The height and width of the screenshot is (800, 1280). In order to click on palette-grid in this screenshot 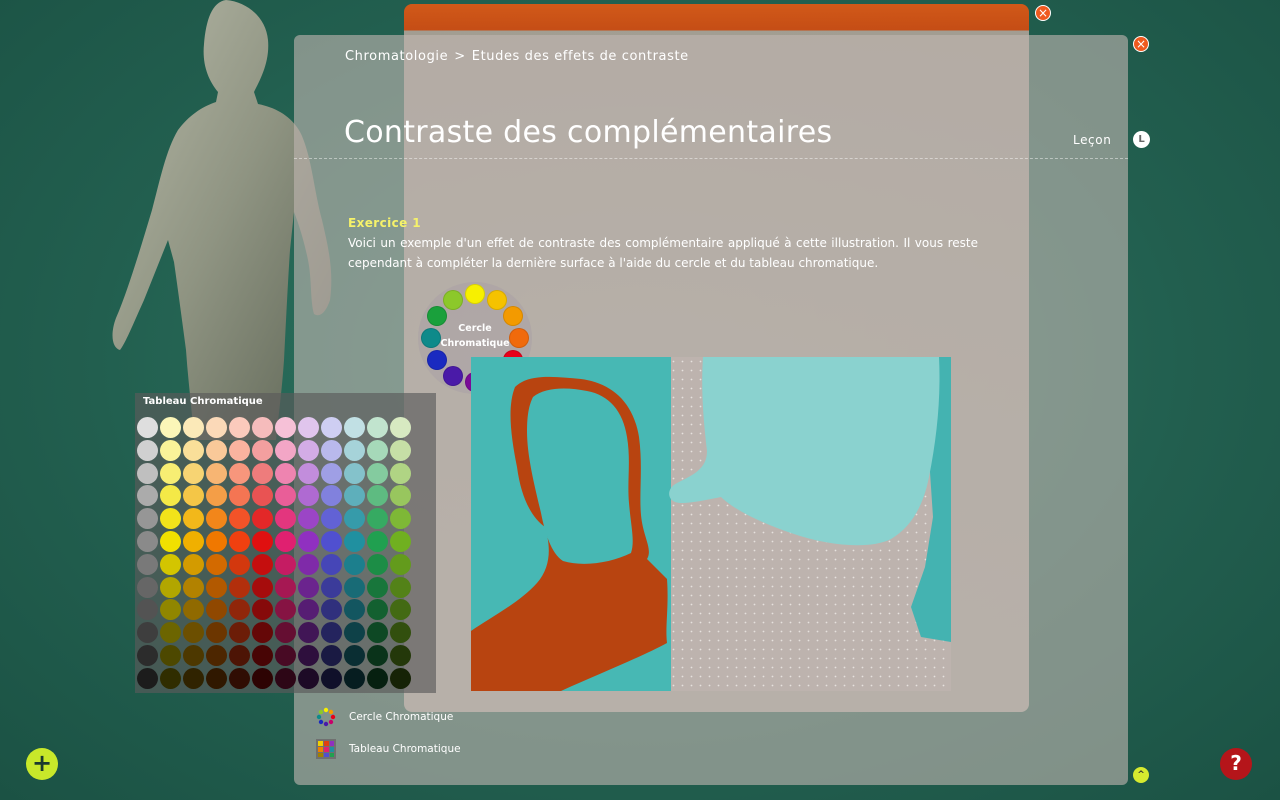, I will do `click(286, 554)`.